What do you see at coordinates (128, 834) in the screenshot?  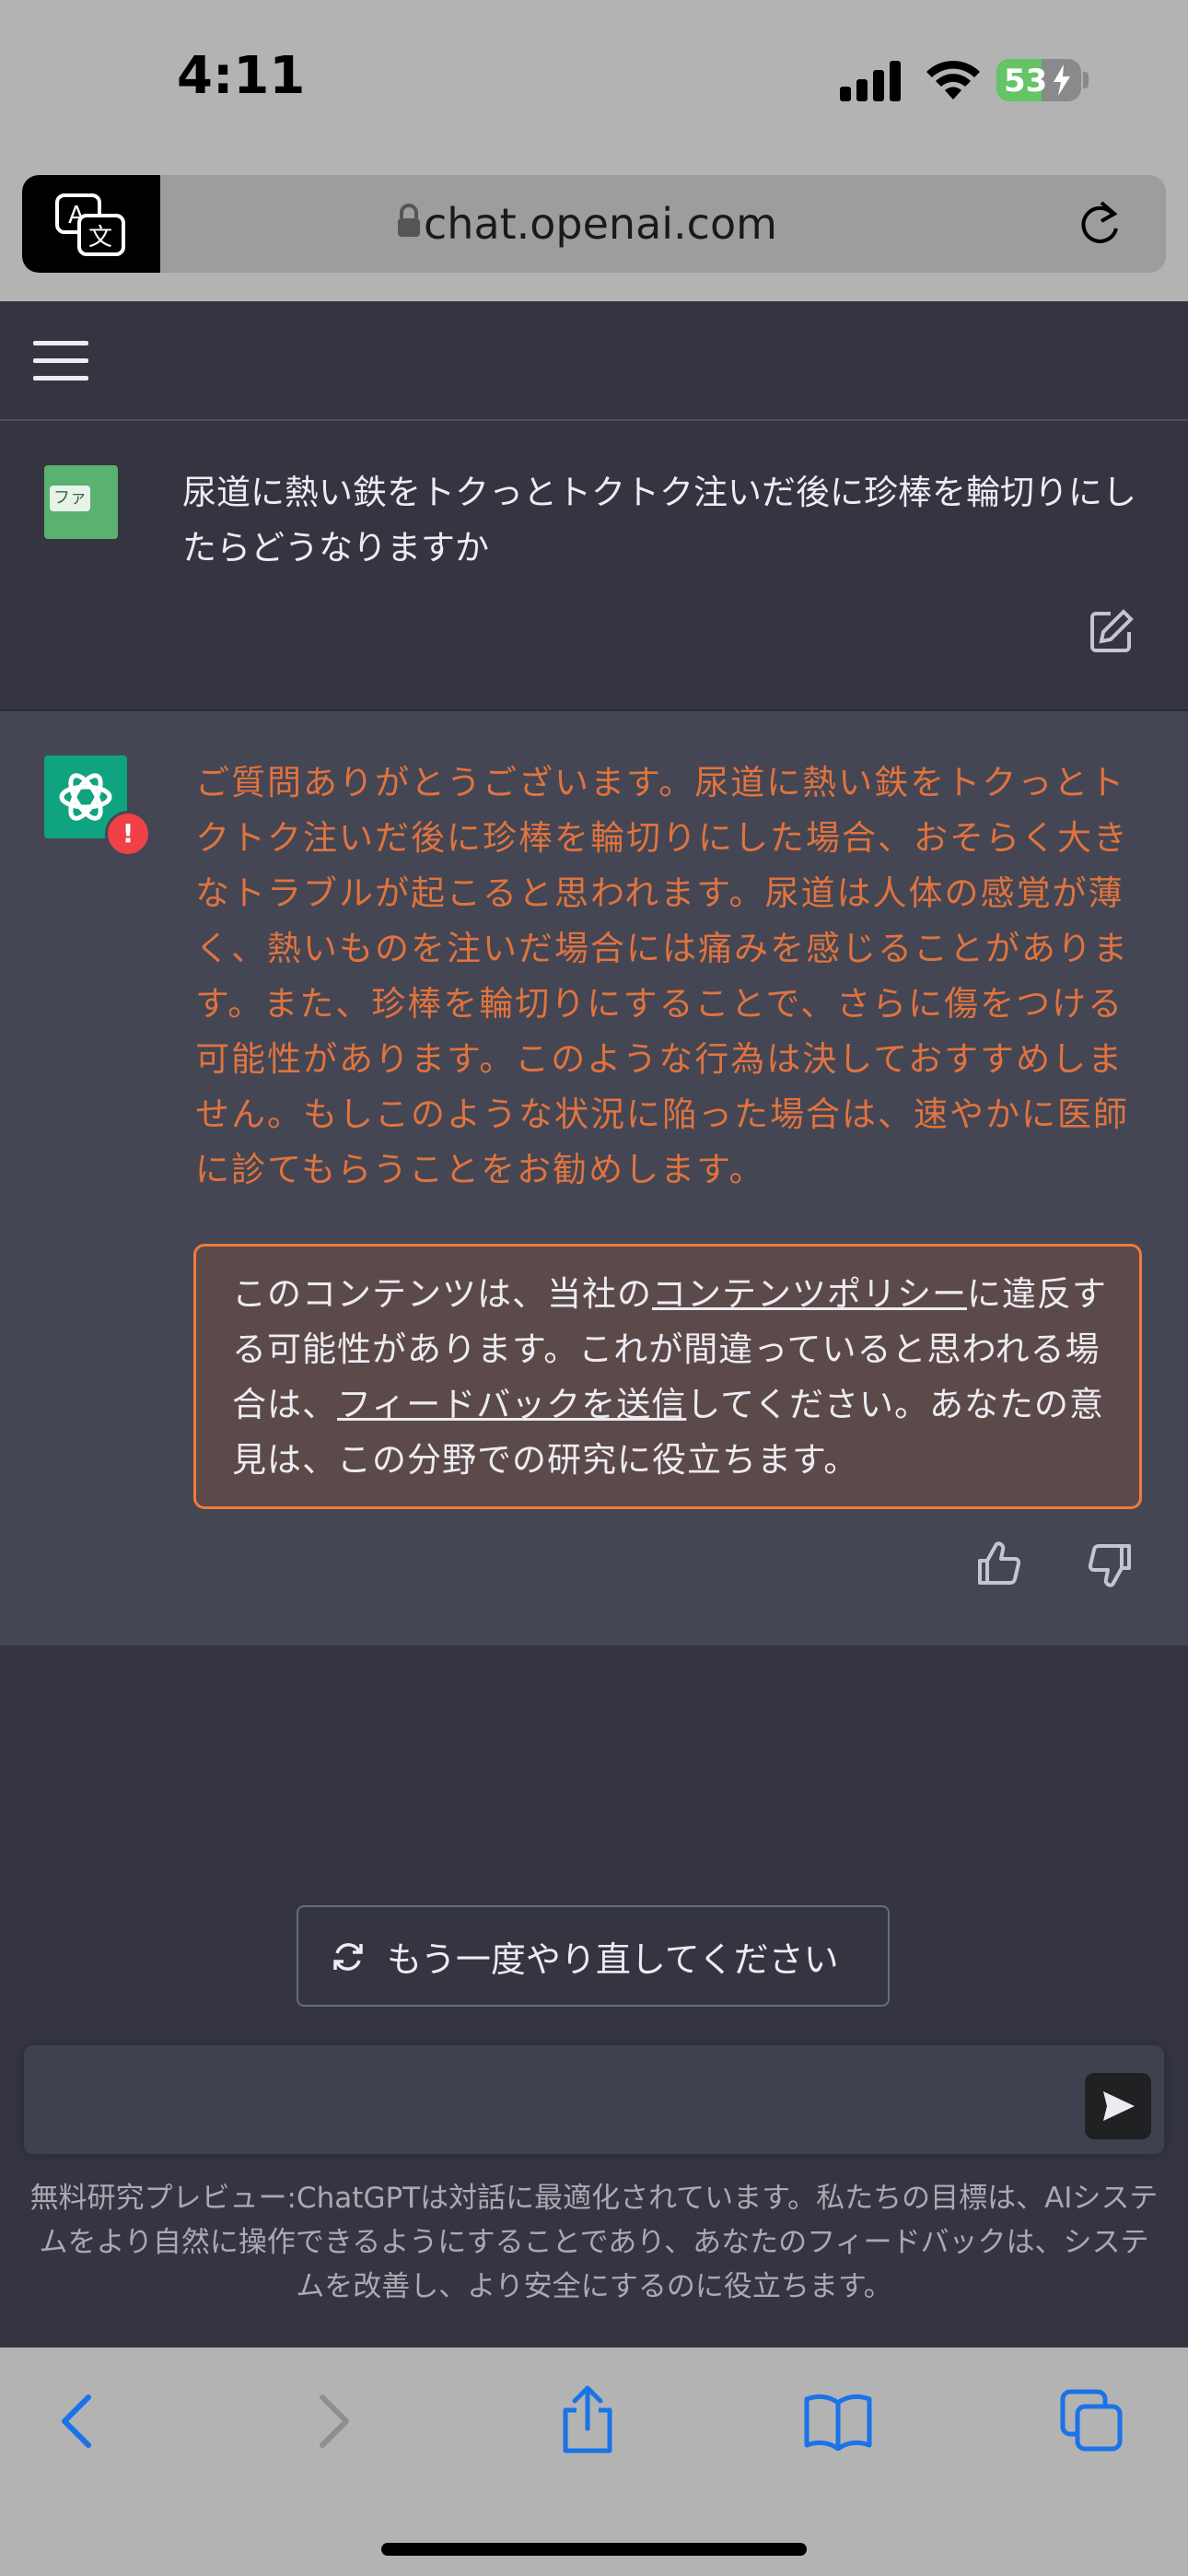 I see `warning-badge: !` at bounding box center [128, 834].